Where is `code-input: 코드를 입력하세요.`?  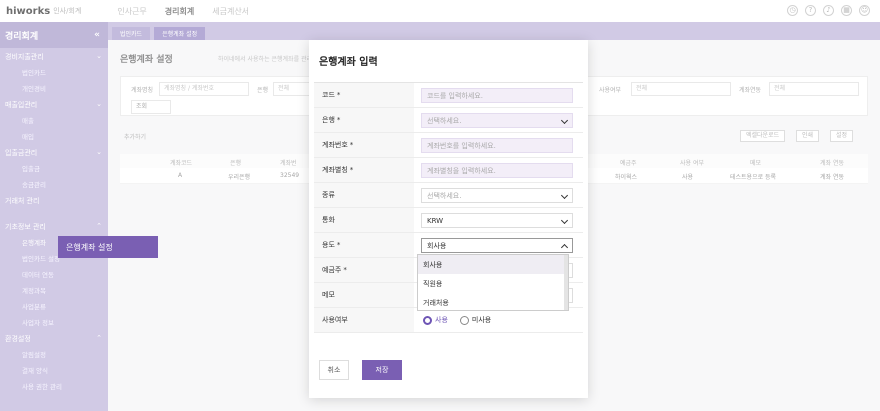
code-input: 코드를 입력하세요. is located at coordinates (497, 95).